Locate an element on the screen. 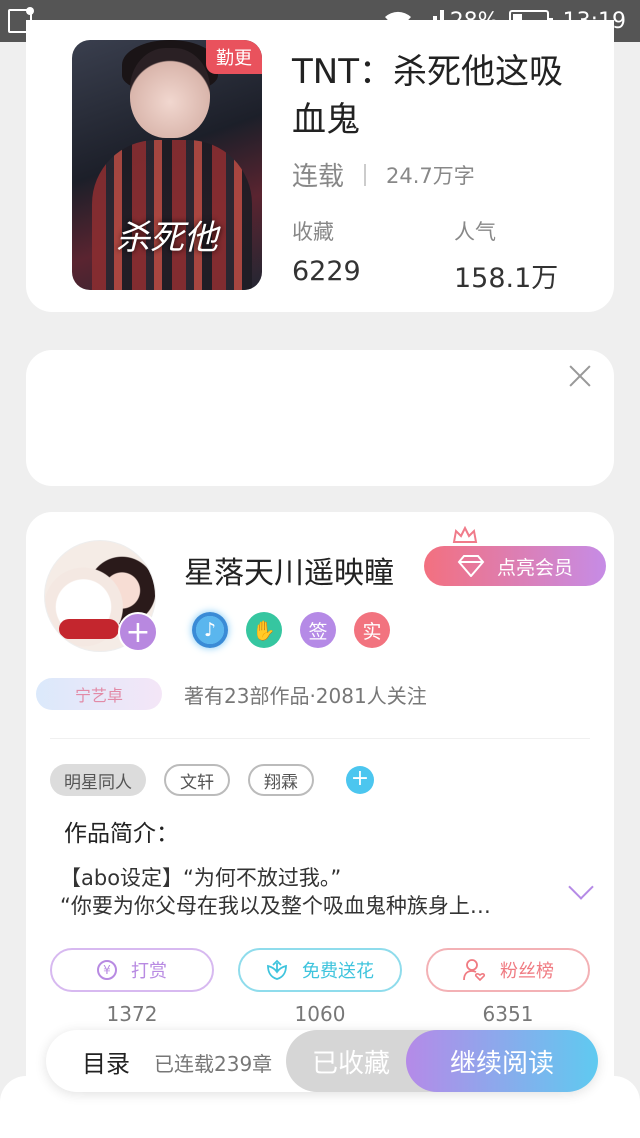 This screenshot has height=1138, width=640. popularity-value: 158.1万 is located at coordinates (506, 278).